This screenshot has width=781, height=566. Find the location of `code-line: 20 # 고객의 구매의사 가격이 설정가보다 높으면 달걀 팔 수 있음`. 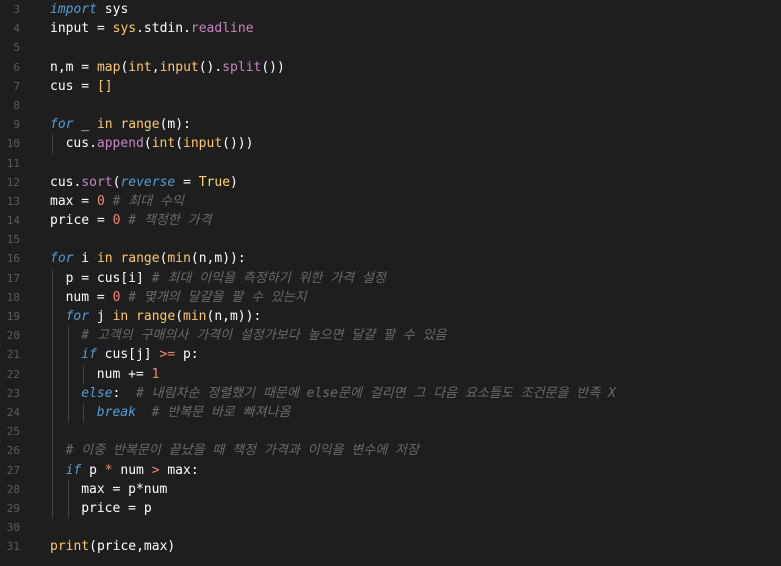

code-line: 20 # 고객의 구매의사 가격이 설정가보다 높으면 달걀 팔 수 있음 is located at coordinates (390, 336).